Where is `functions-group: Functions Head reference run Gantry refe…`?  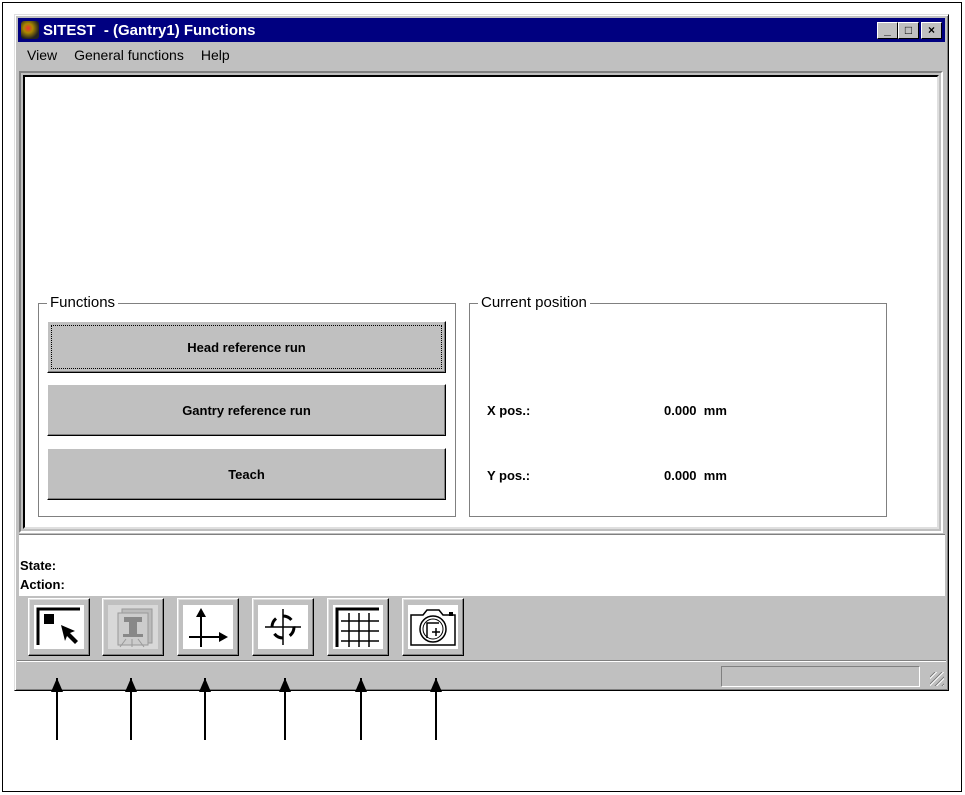
functions-group: Functions Head reference run Gantry refe… is located at coordinates (247, 405).